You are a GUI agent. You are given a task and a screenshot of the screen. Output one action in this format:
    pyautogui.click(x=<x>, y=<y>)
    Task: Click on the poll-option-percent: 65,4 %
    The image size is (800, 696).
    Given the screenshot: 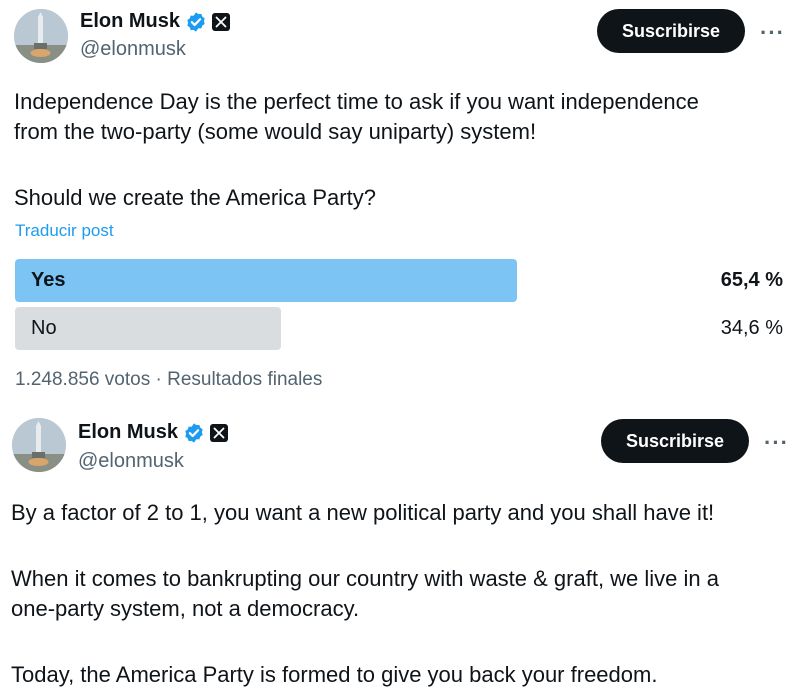 What is the action you would take?
    pyautogui.click(x=751, y=280)
    